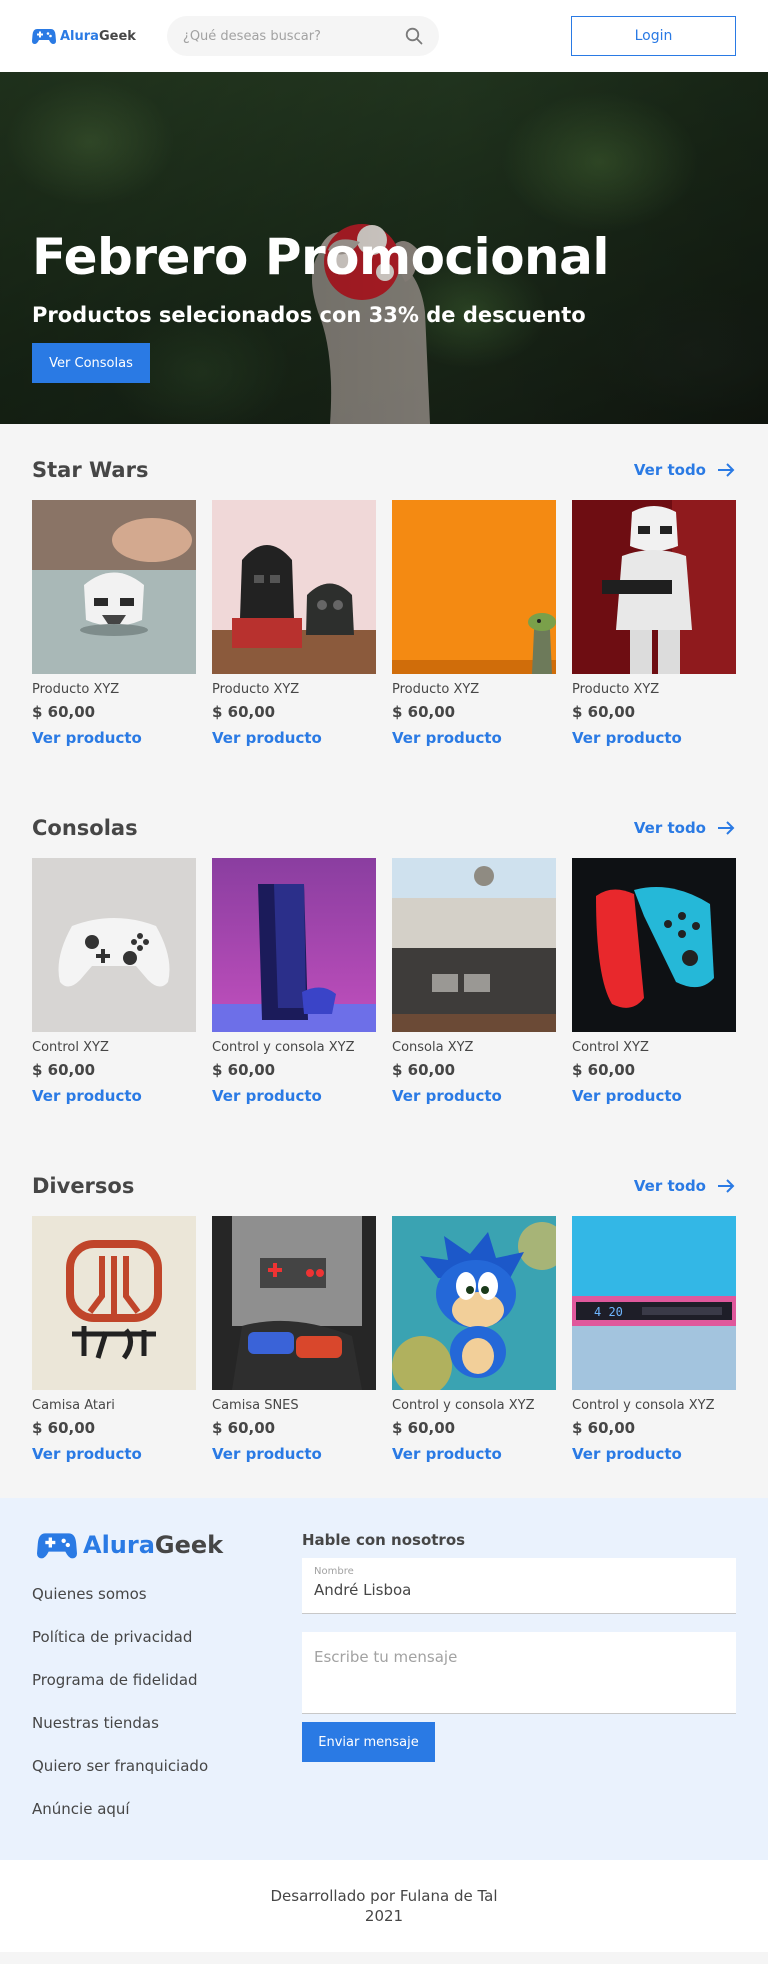 This screenshot has height=1964, width=768. What do you see at coordinates (384, 1906) in the screenshot?
I see `credits-bar: Desarrollado por Fulana de Tal 2021` at bounding box center [384, 1906].